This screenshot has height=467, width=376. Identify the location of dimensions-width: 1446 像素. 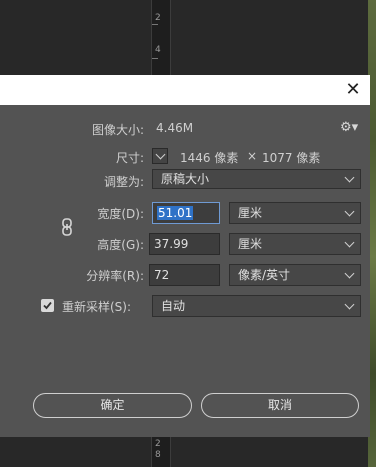
(209, 158).